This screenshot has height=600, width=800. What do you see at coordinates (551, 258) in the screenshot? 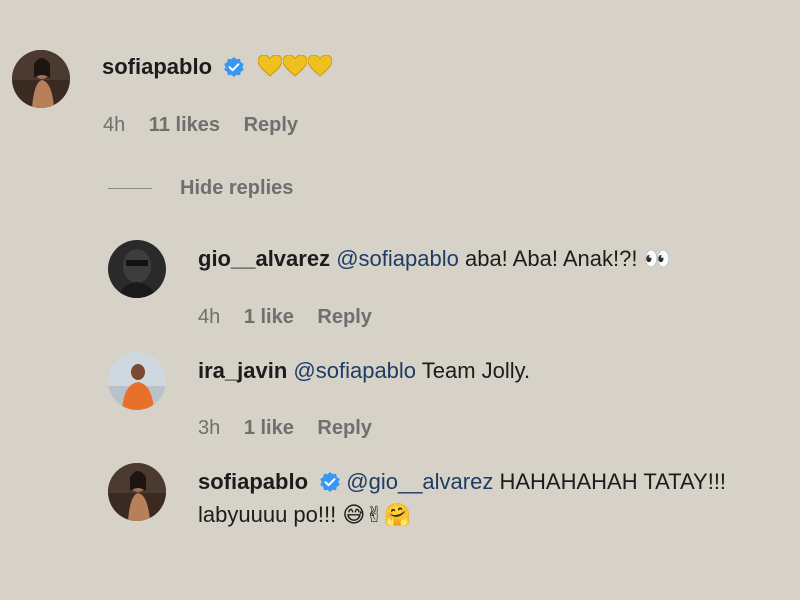
I see `comment-text: aba! Aba! Anak!?!` at bounding box center [551, 258].